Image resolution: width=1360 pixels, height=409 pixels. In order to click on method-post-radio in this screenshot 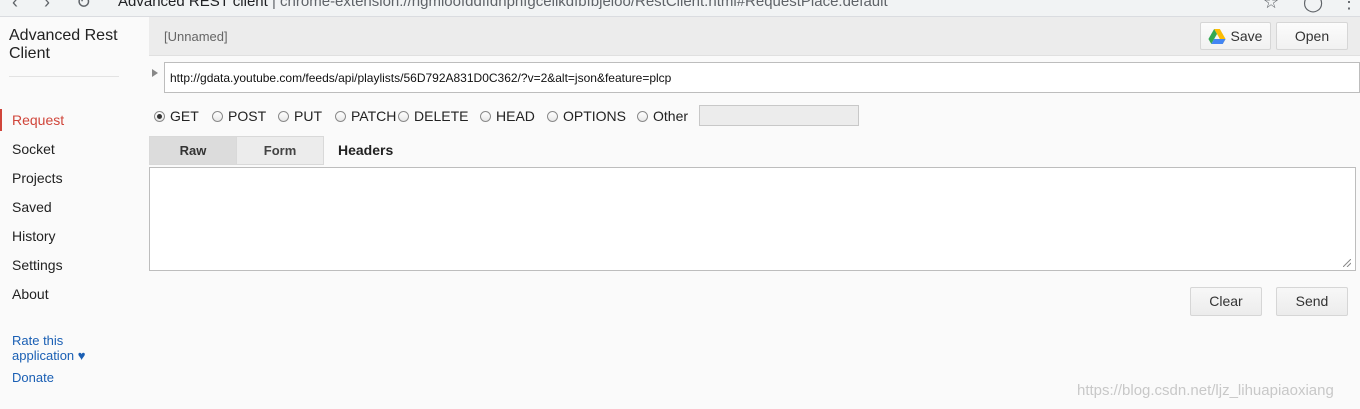, I will do `click(217, 116)`.